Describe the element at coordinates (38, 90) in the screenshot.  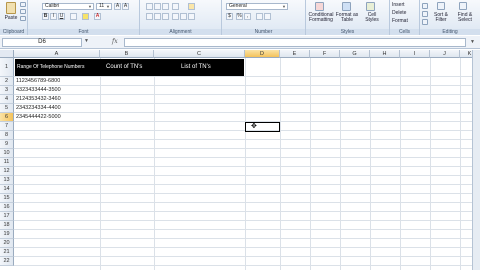
I see `cell-a3: 4323433444-3500` at that location.